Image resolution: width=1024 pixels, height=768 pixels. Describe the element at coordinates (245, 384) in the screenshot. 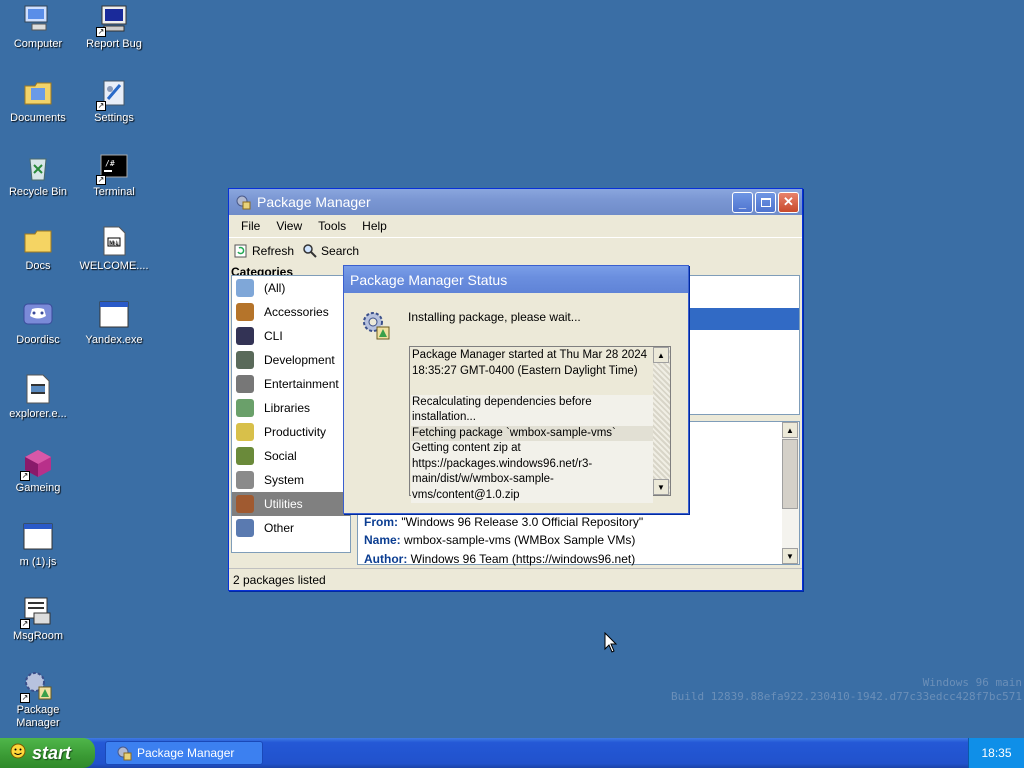

I see `controller-icon` at that location.